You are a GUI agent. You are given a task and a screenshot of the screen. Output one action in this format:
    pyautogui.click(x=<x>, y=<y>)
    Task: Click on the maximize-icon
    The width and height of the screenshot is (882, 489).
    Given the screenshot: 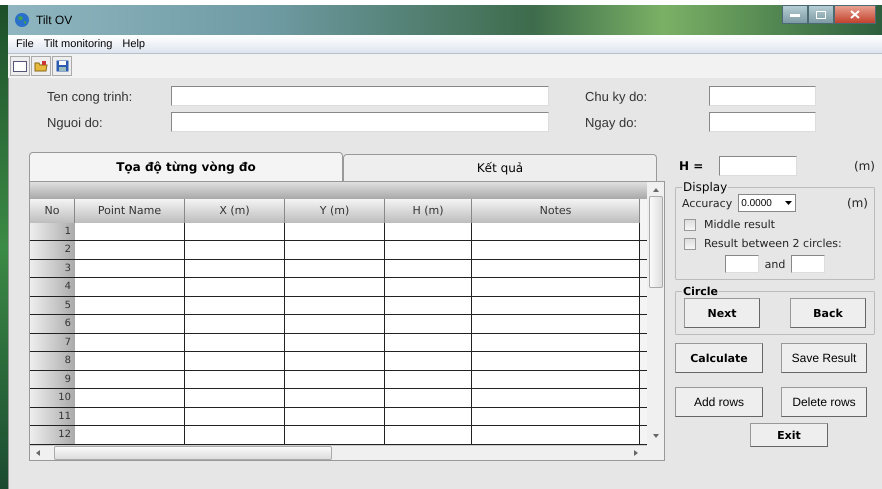 What is the action you would take?
    pyautogui.click(x=821, y=14)
    